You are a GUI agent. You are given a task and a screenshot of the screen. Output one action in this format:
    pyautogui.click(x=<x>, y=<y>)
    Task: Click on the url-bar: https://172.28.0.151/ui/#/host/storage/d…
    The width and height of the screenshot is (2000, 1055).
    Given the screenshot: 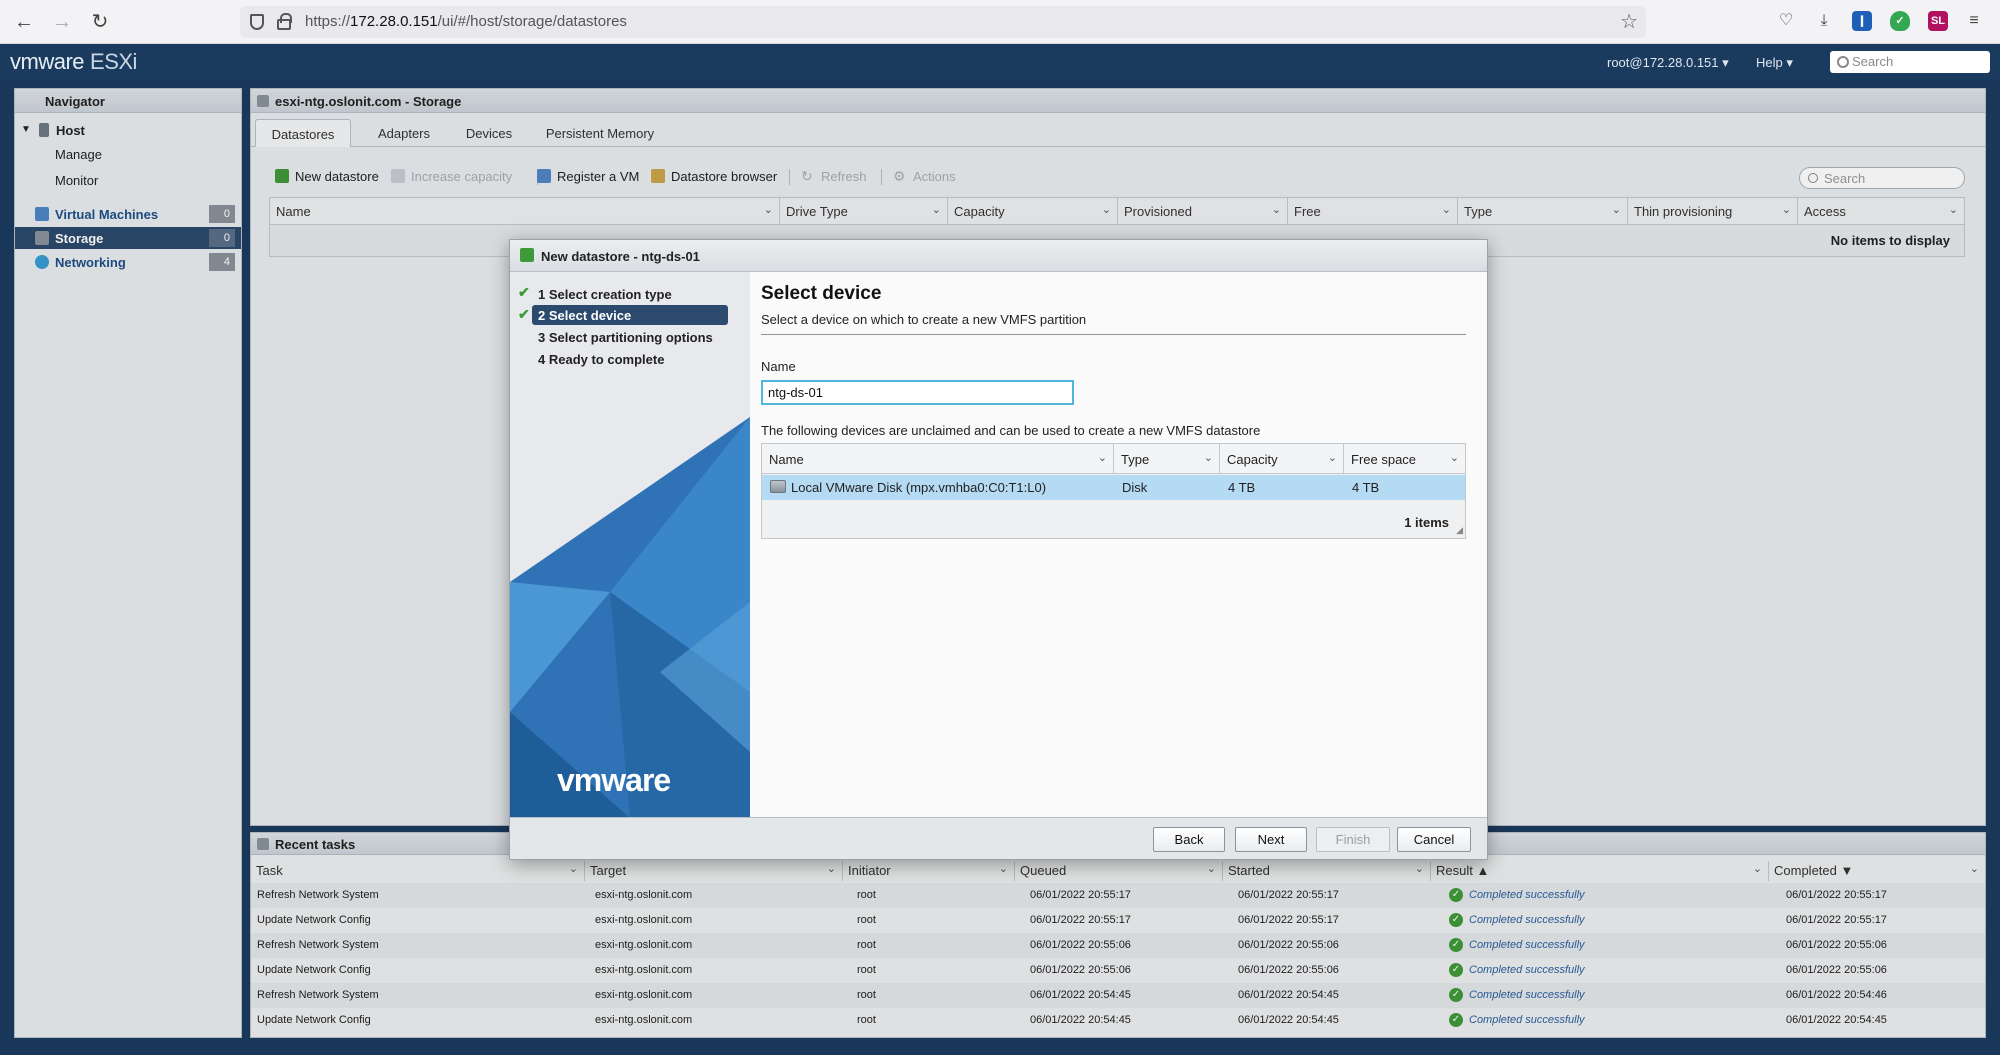 What is the action you would take?
    pyautogui.click(x=943, y=22)
    